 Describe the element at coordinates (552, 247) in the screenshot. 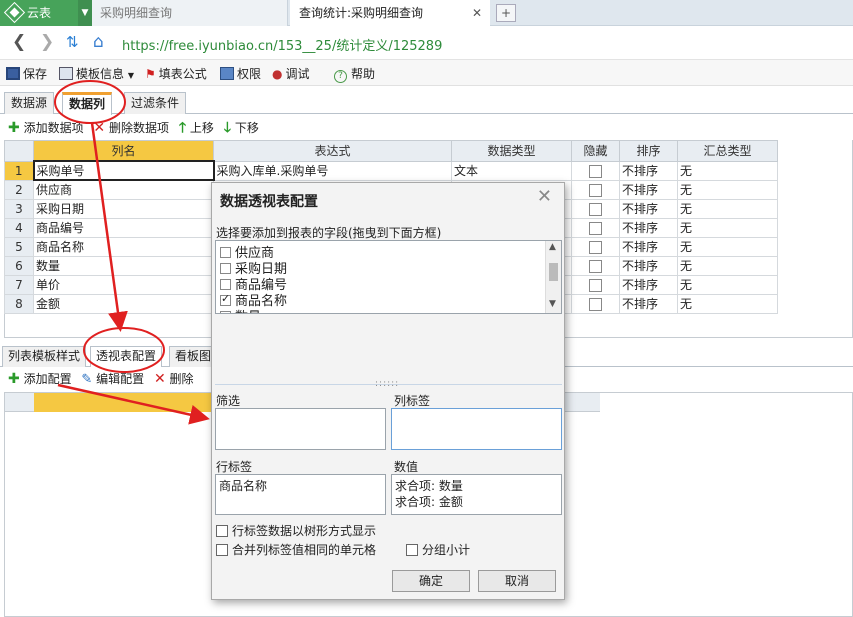

I see `chevron-up-icon: ▲` at that location.